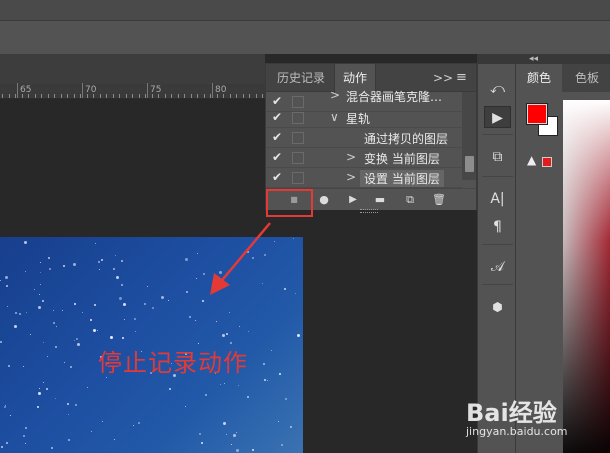 Image resolution: width=610 pixels, height=453 pixels. What do you see at coordinates (497, 227) in the screenshot?
I see `paragraph-panel-icon: ¶` at bounding box center [497, 227].